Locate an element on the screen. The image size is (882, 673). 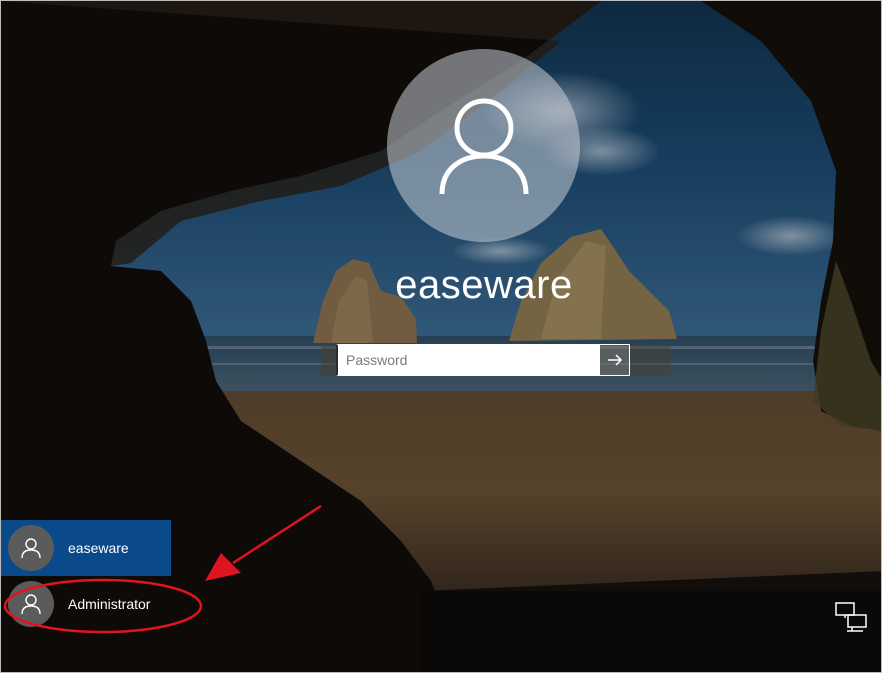
network-button is located at coordinates (852, 617).